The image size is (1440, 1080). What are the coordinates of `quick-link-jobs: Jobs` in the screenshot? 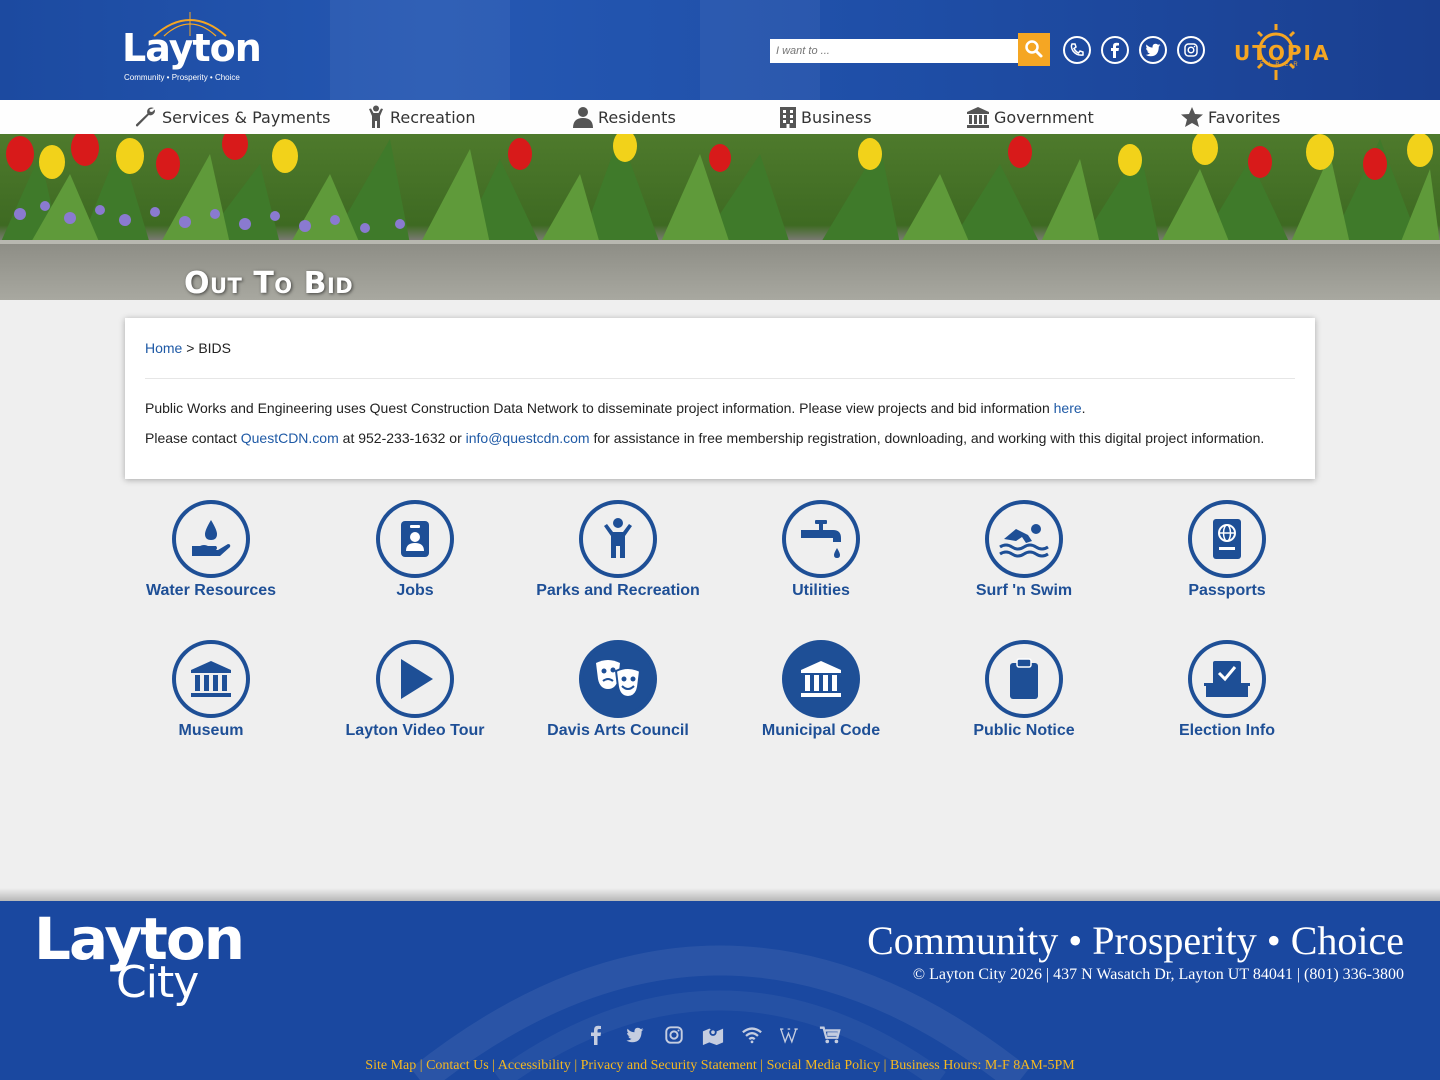 It's located at (415, 550).